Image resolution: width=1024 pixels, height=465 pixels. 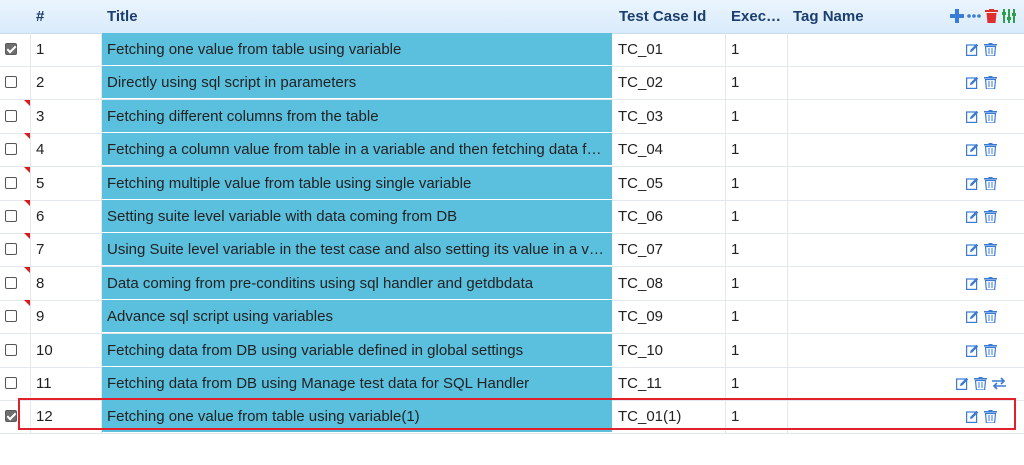 What do you see at coordinates (669, 116) in the screenshot?
I see `row-test-case-id: TC_03` at bounding box center [669, 116].